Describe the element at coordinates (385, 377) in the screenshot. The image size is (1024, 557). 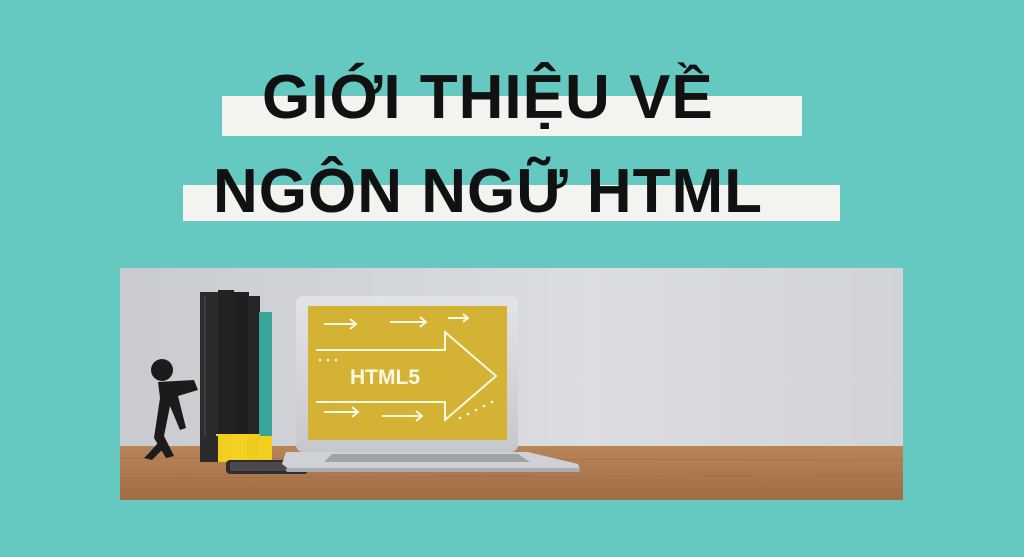
I see `screen-html5-label: HTML5` at that location.